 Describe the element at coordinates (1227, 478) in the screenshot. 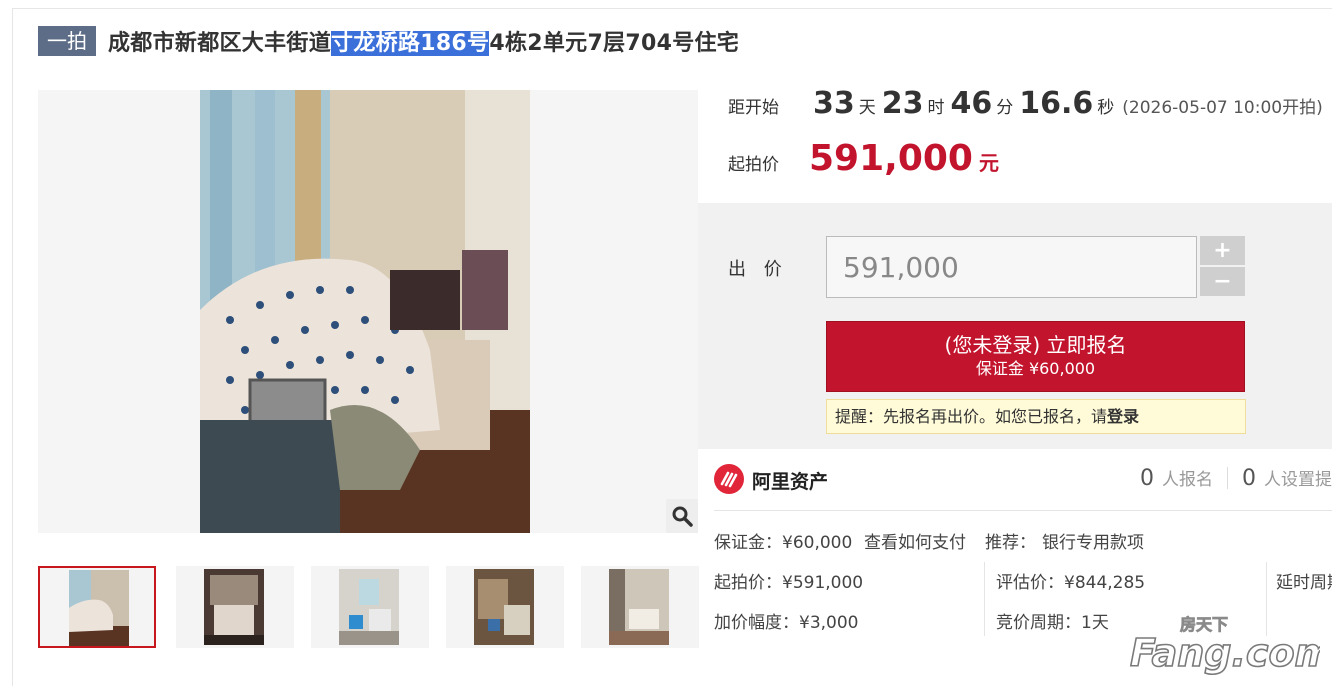

I see `counts-divider` at that location.